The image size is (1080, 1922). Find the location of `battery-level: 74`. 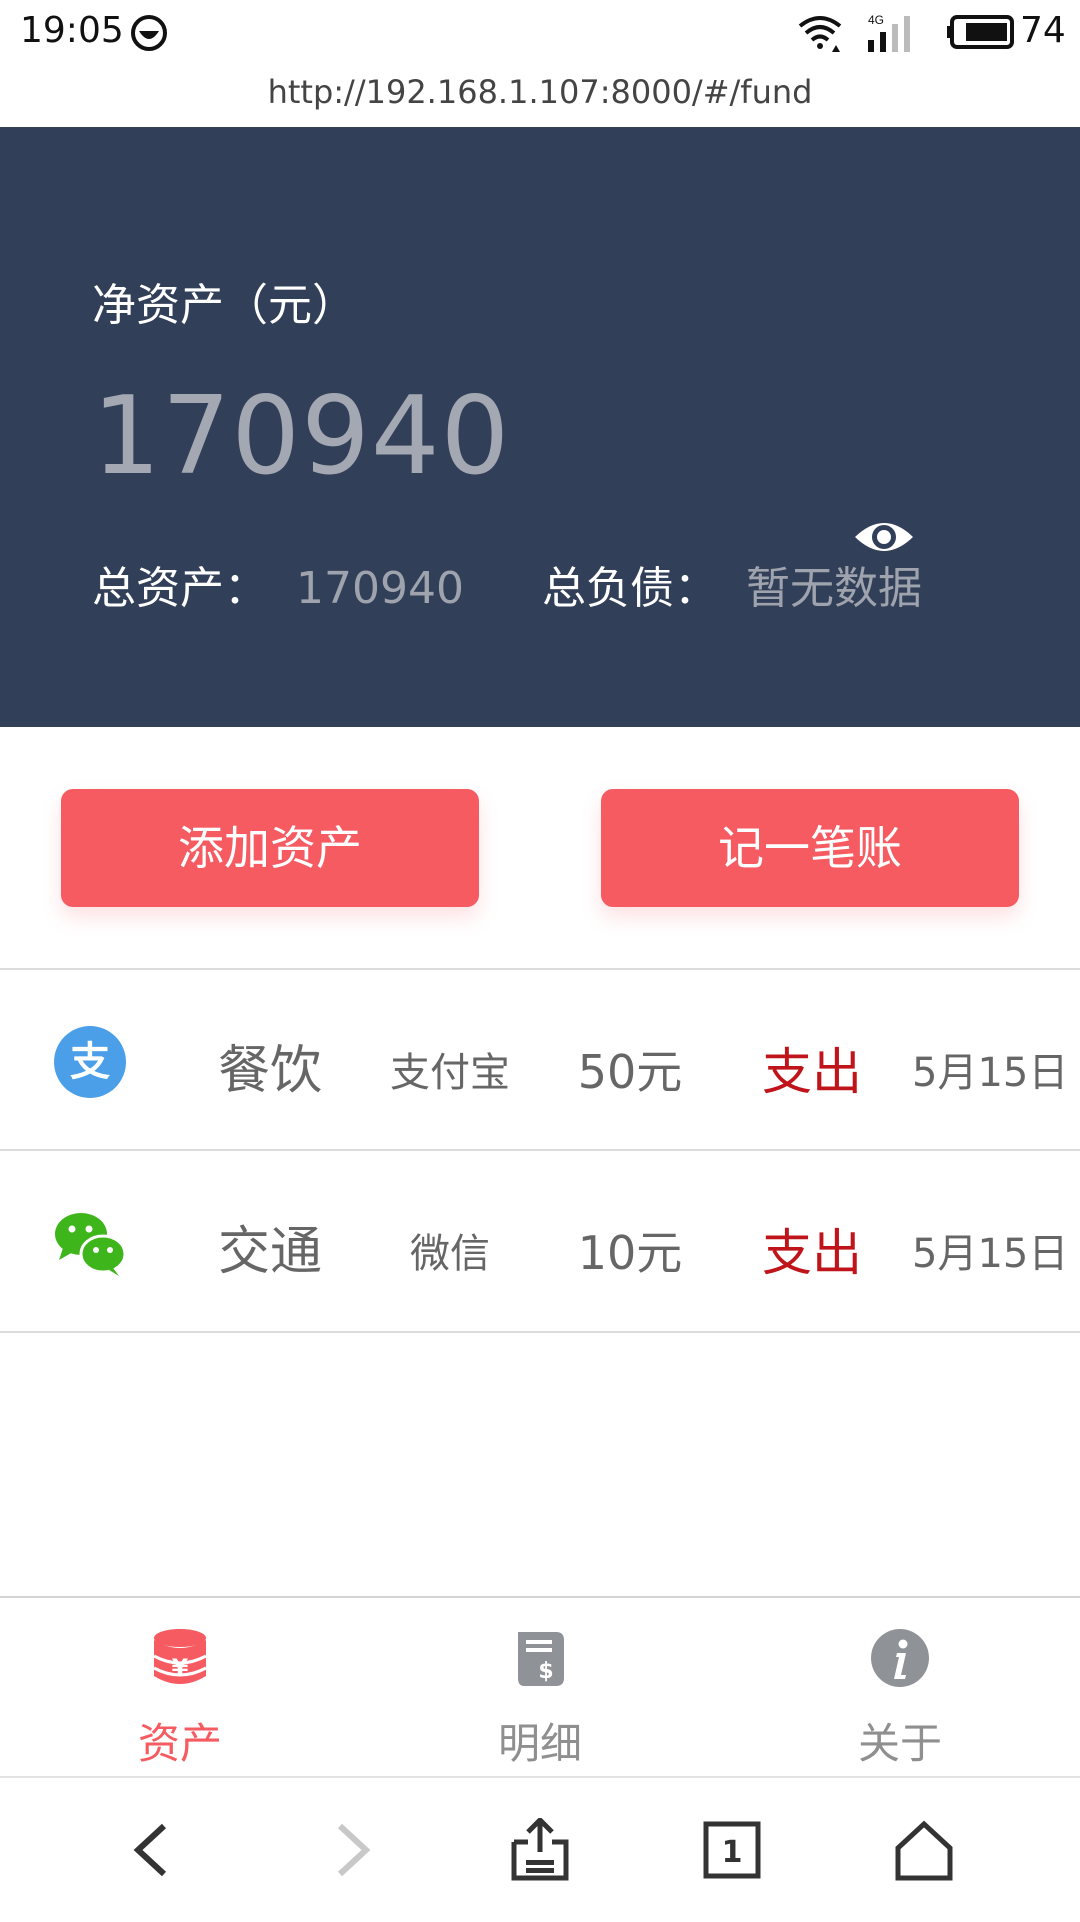

battery-level: 74 is located at coordinates (1043, 30).